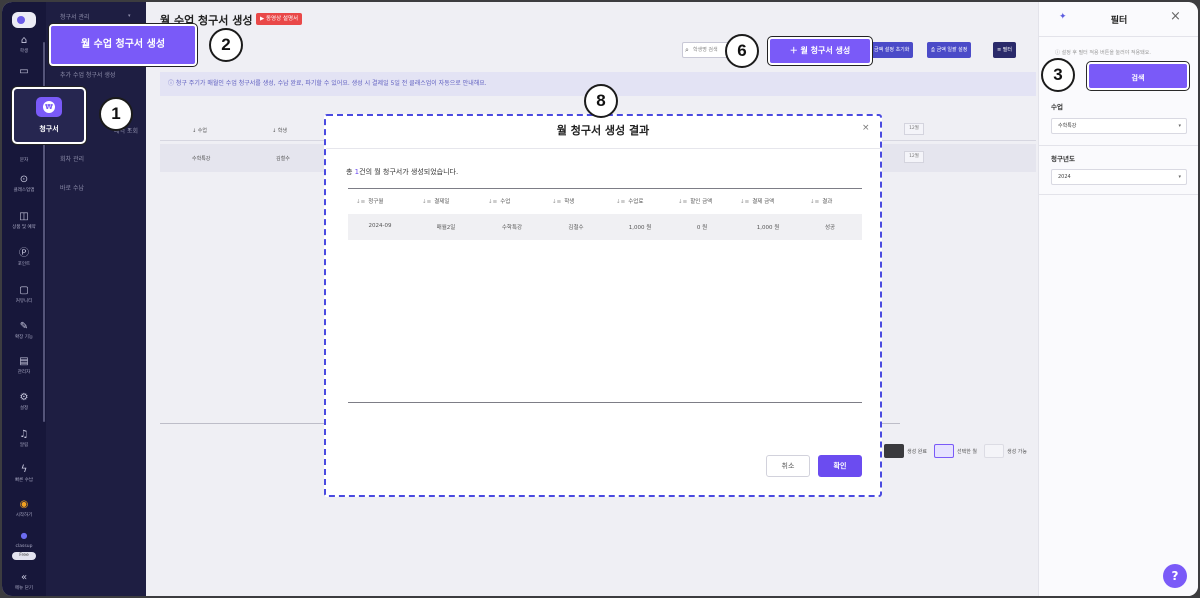 The height and width of the screenshot is (598, 1200). Describe the element at coordinates (1058, 75) in the screenshot. I see `callout-3: 3` at that location.